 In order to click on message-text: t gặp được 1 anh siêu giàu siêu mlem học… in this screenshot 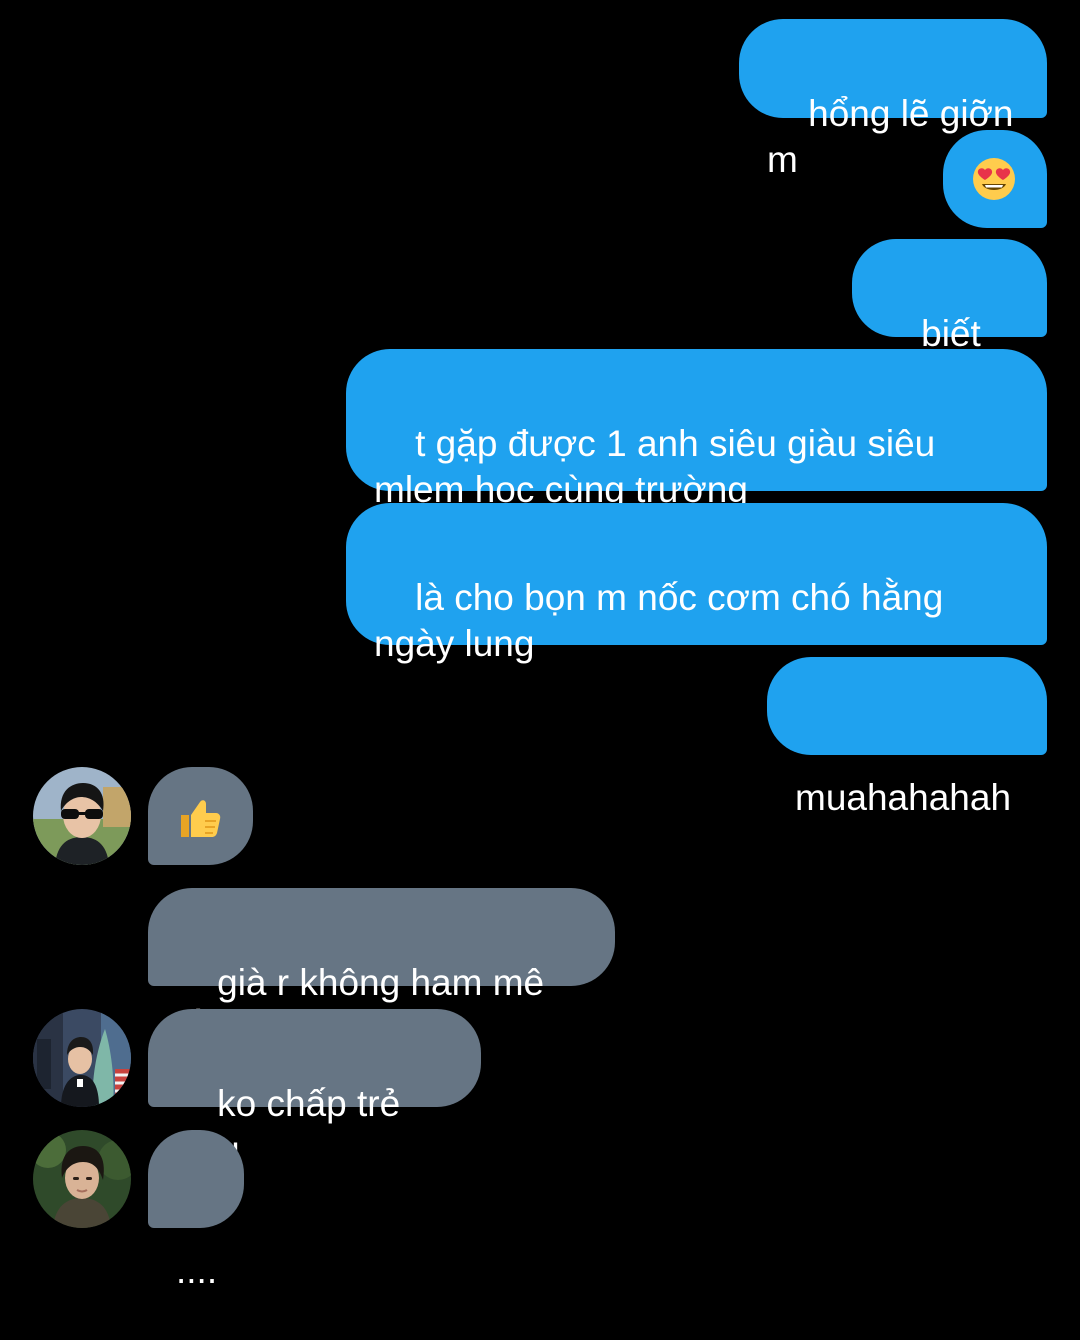, I will do `click(660, 466)`.